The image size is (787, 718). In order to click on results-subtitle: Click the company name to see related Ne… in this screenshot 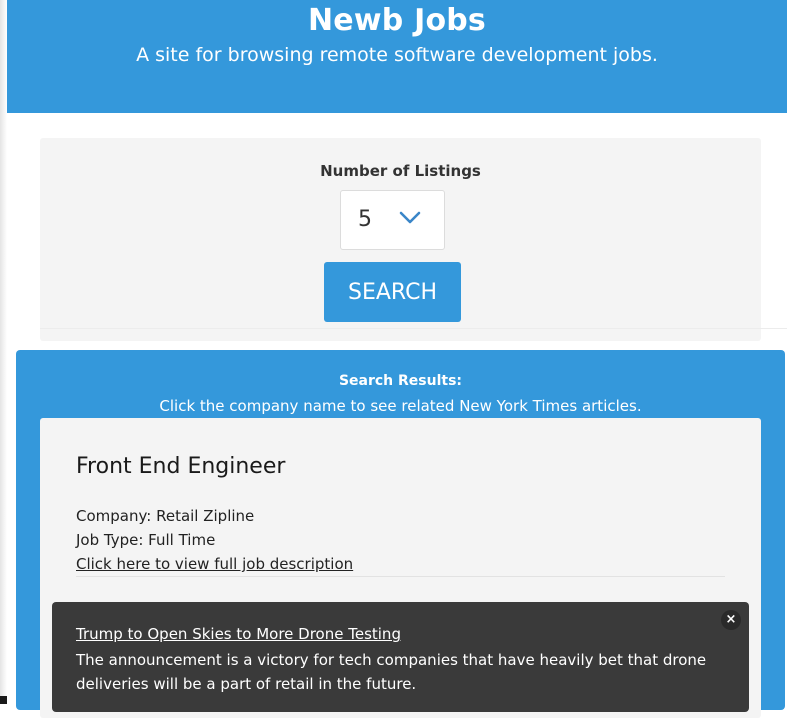, I will do `click(400, 406)`.